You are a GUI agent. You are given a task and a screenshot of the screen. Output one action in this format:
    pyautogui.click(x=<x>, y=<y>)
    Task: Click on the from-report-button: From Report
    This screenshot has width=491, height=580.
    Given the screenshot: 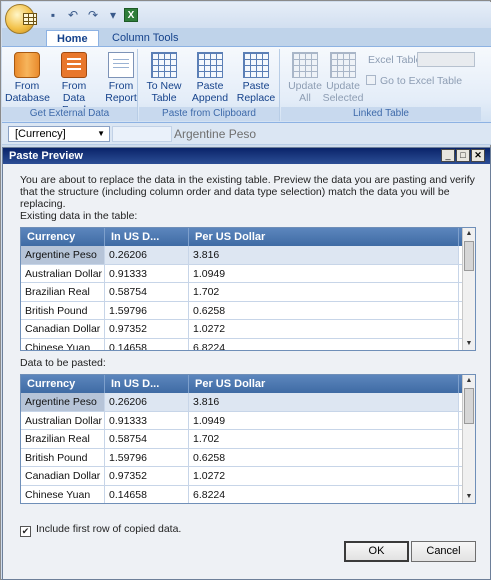 What is the action you would take?
    pyautogui.click(x=121, y=78)
    